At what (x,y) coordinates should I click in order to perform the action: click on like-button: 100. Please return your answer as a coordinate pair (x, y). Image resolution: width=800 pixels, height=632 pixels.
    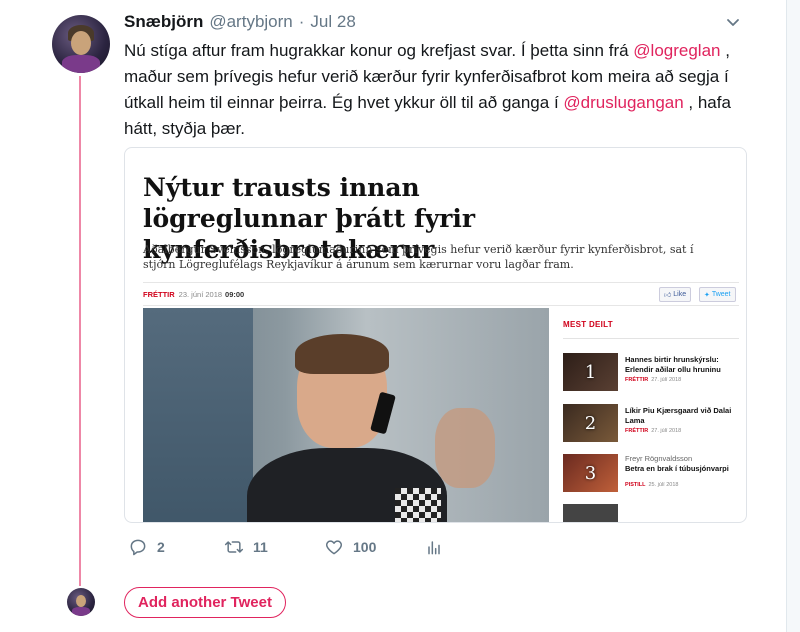
    Looking at the image, I should click on (350, 547).